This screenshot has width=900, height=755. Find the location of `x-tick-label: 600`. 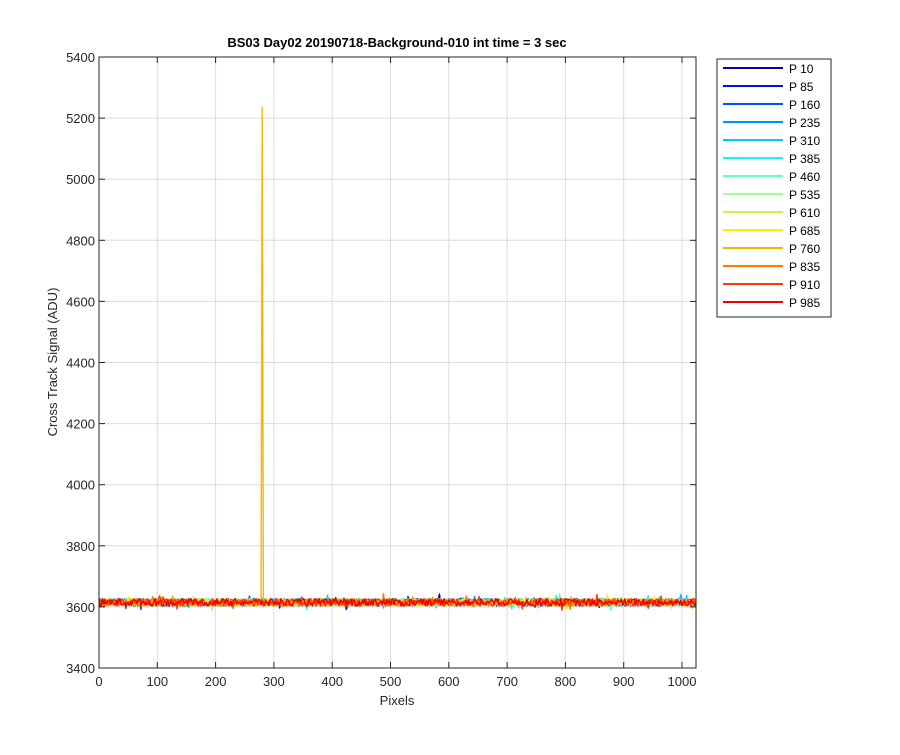

x-tick-label: 600 is located at coordinates (449, 681).